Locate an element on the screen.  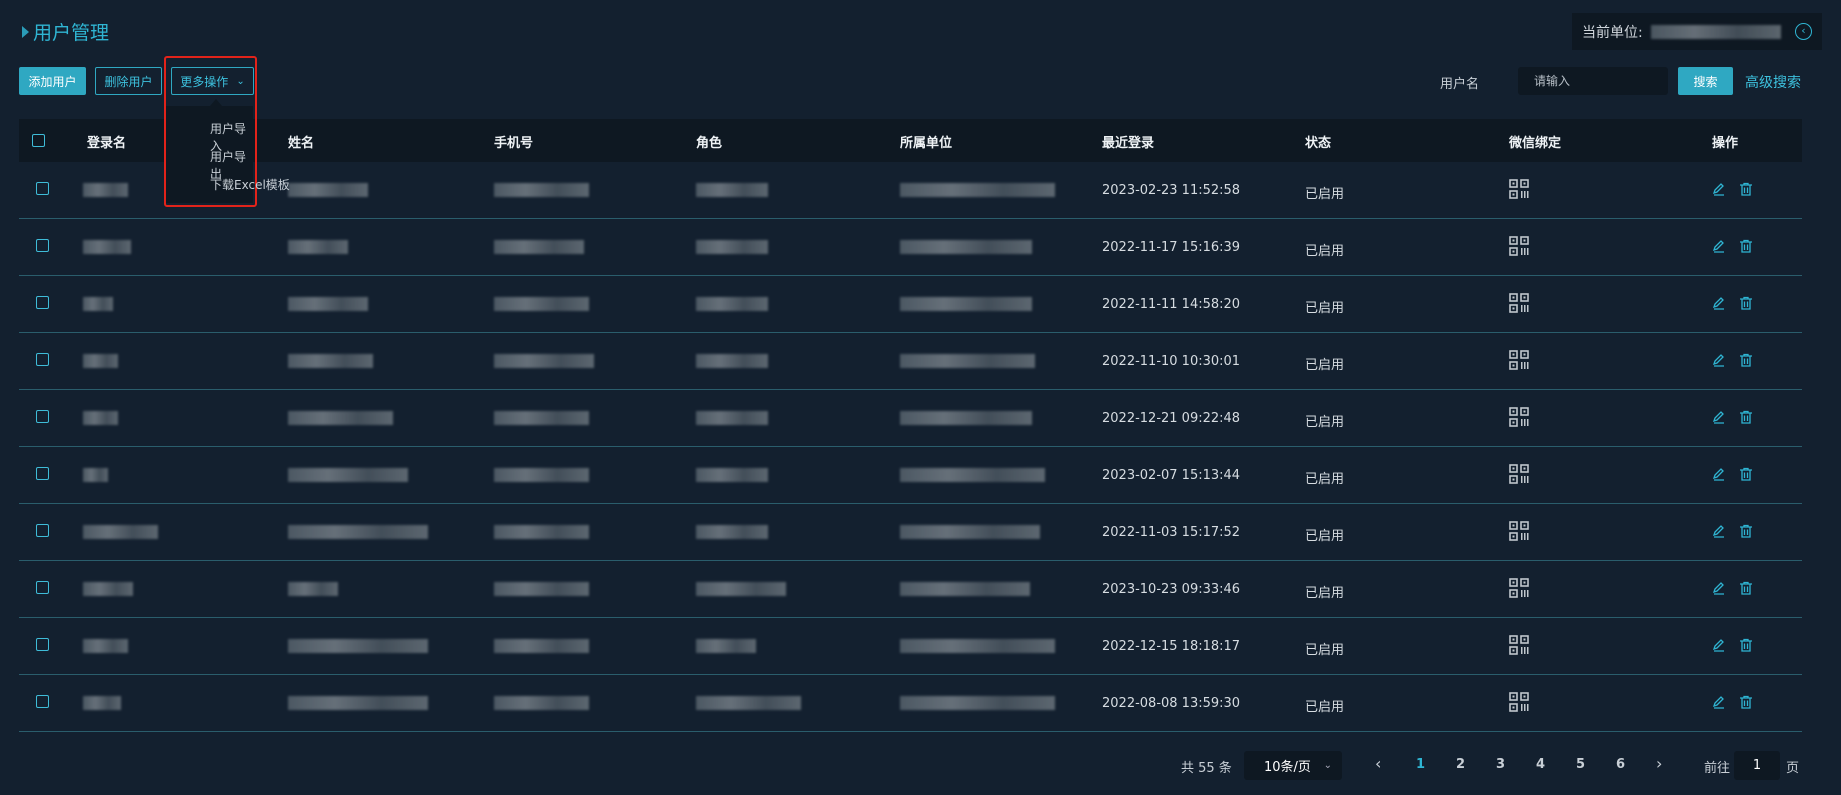
page-2-button: 2 is located at coordinates (1460, 764).